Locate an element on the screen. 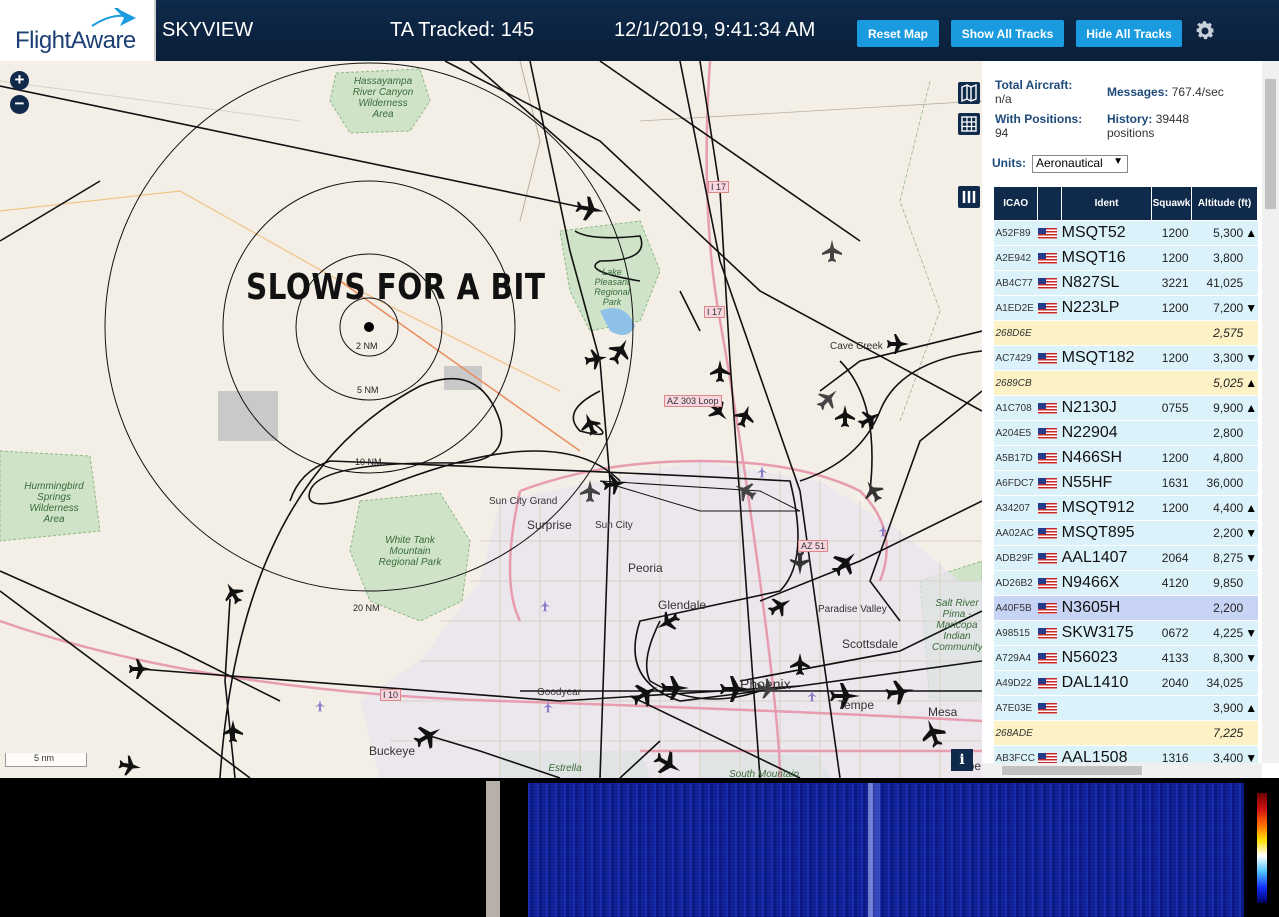 The height and width of the screenshot is (917, 1279). panel-vertical-scrollbar is located at coordinates (1270, 412).